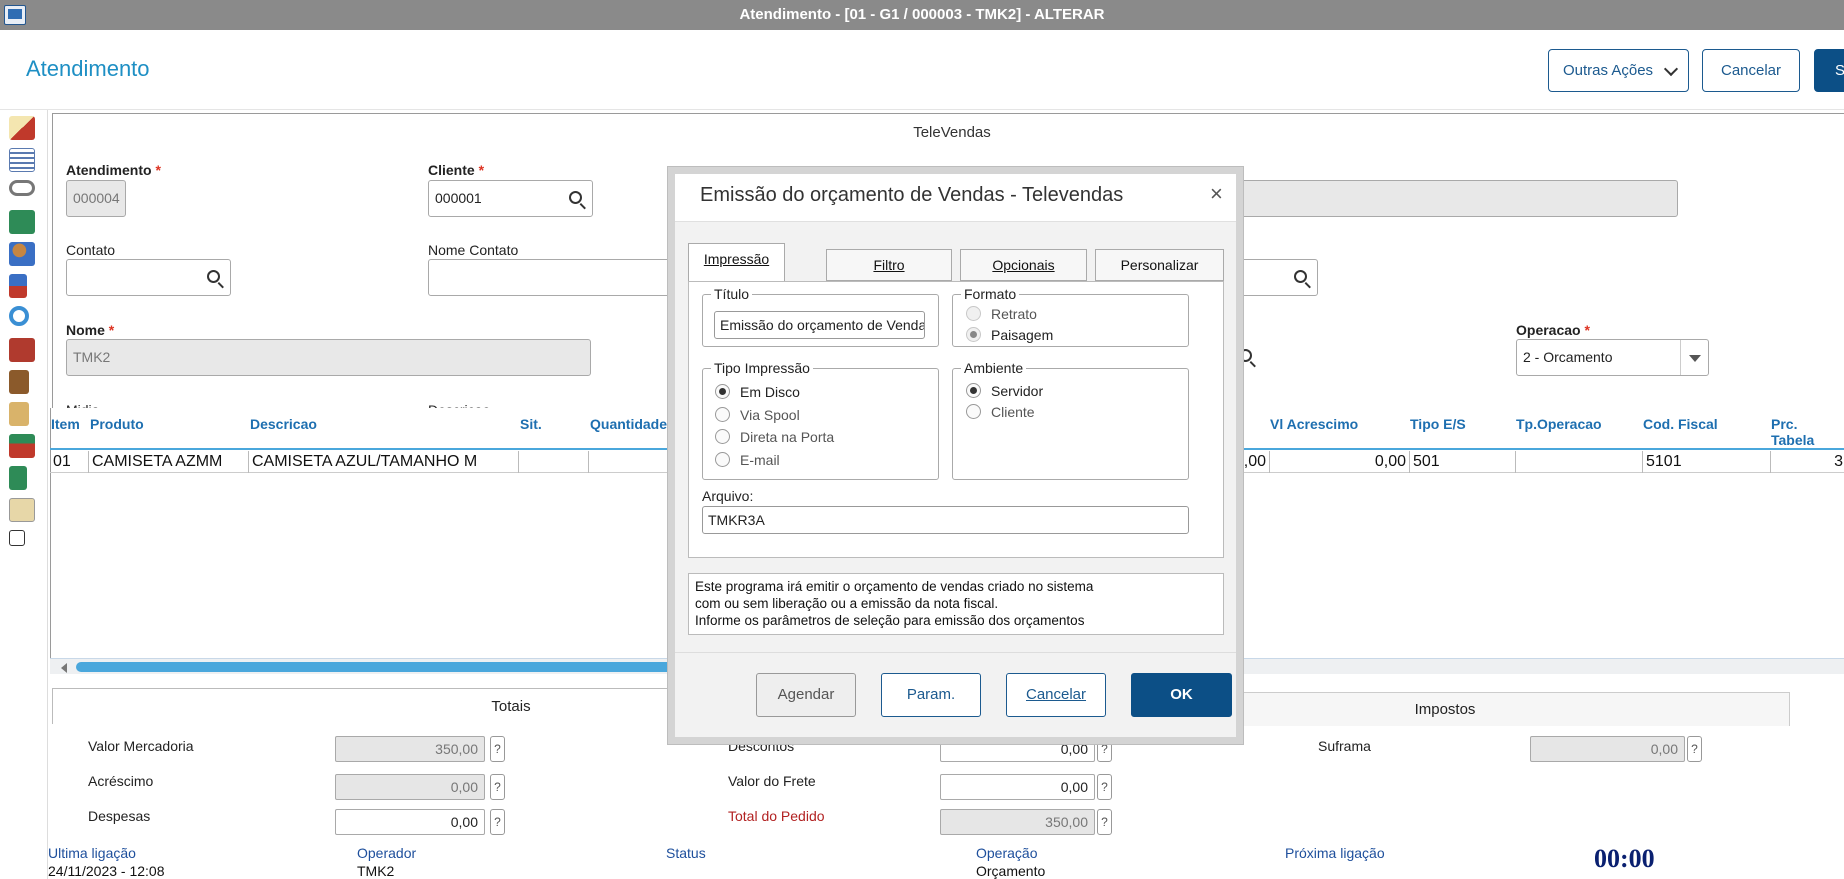 This screenshot has height=879, width=1844. I want to click on total-pedido-label: Total do Pedido, so click(776, 816).